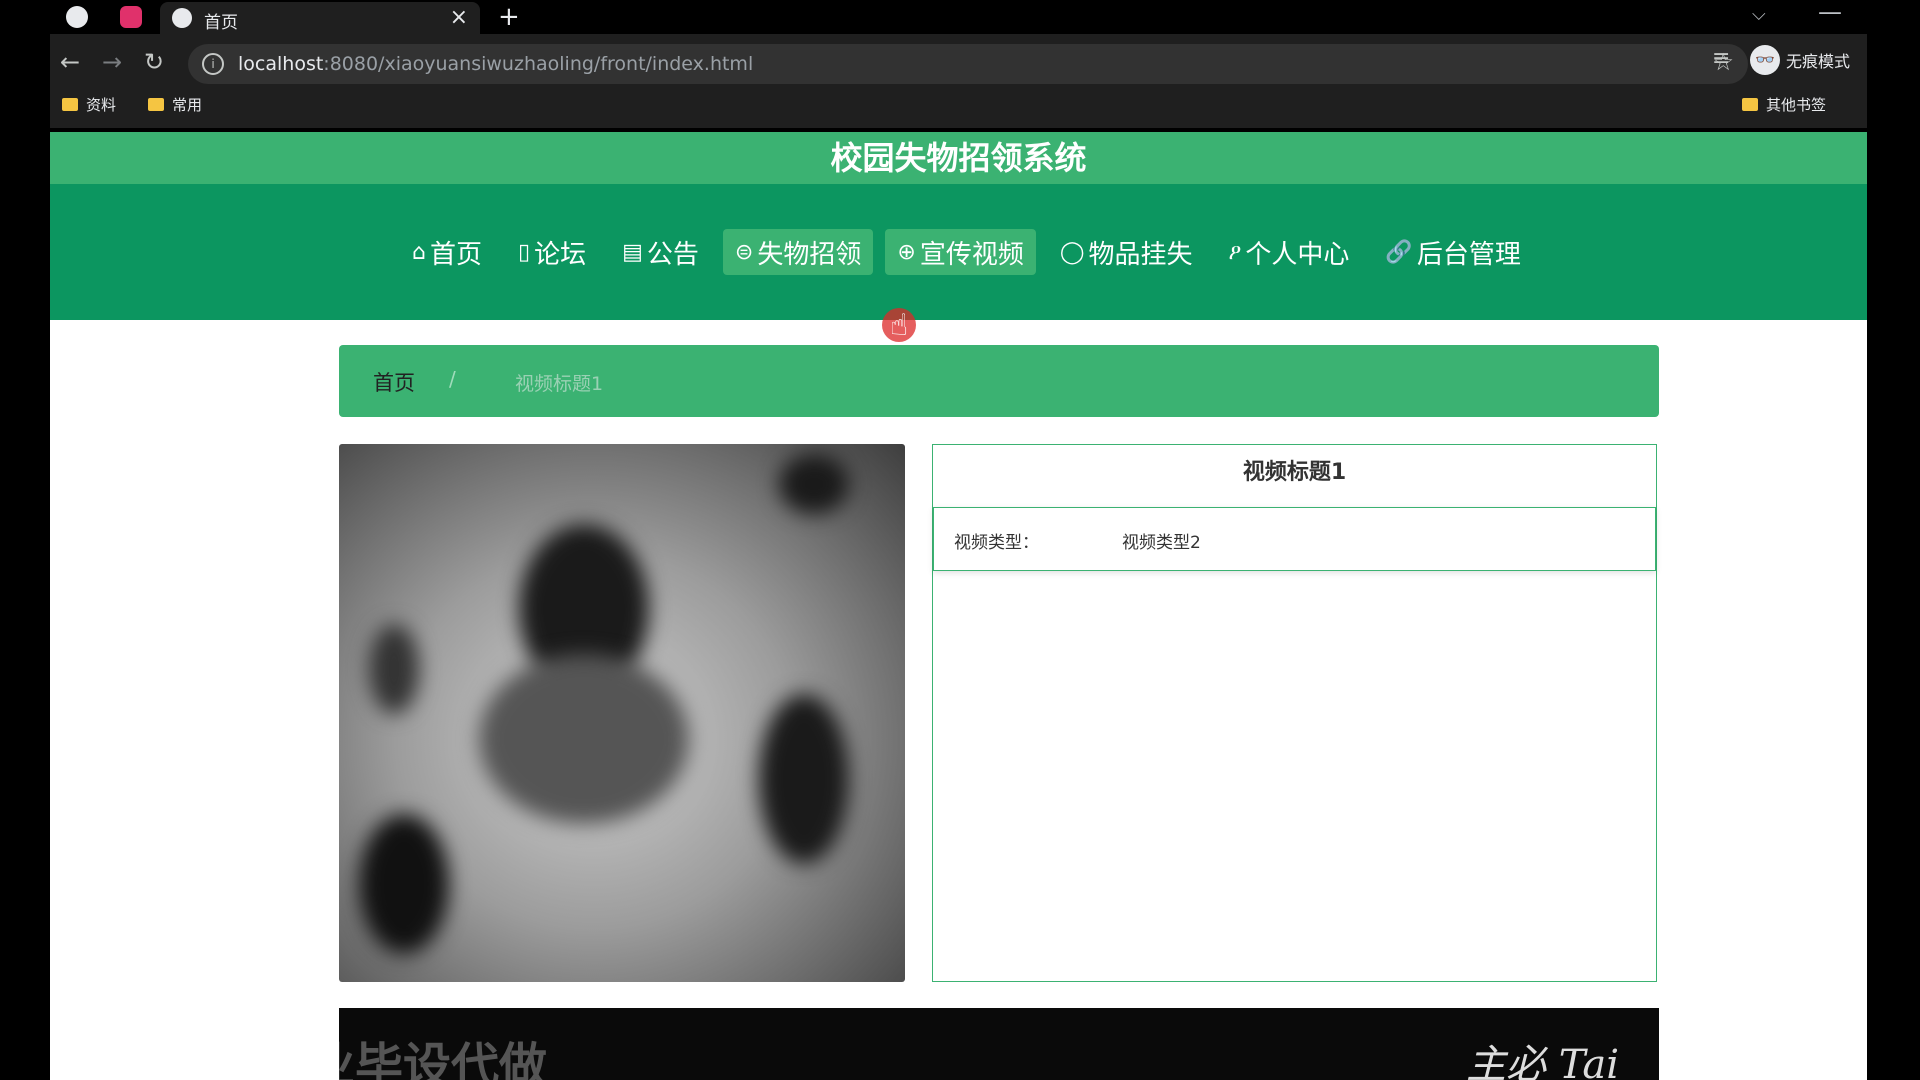  Describe the element at coordinates (672, 254) in the screenshot. I see `nav-label: 公告` at that location.